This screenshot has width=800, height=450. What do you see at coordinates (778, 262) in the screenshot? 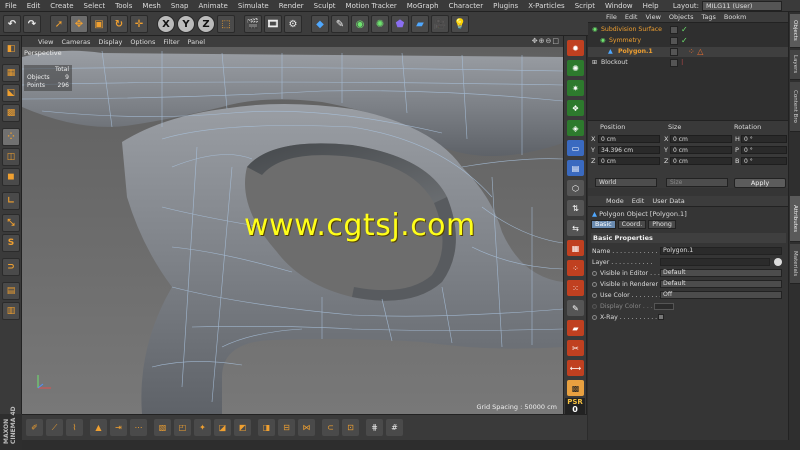
I see `layer-picker-icon` at bounding box center [778, 262].